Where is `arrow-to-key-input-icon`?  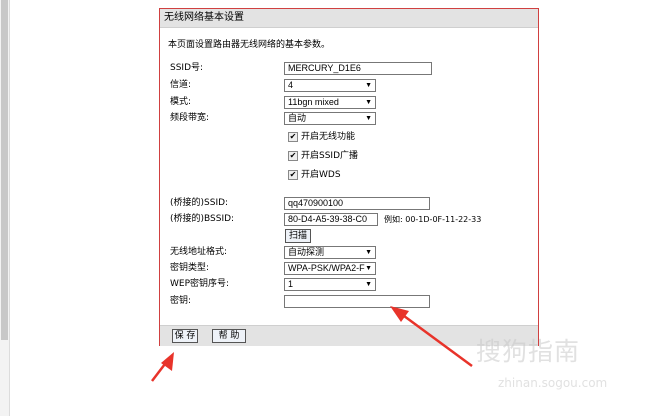
arrow-to-key-input-icon is located at coordinates (431, 337).